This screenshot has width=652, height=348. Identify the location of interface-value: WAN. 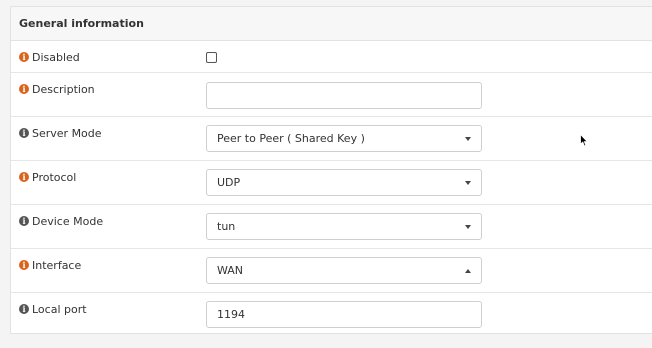
(230, 270).